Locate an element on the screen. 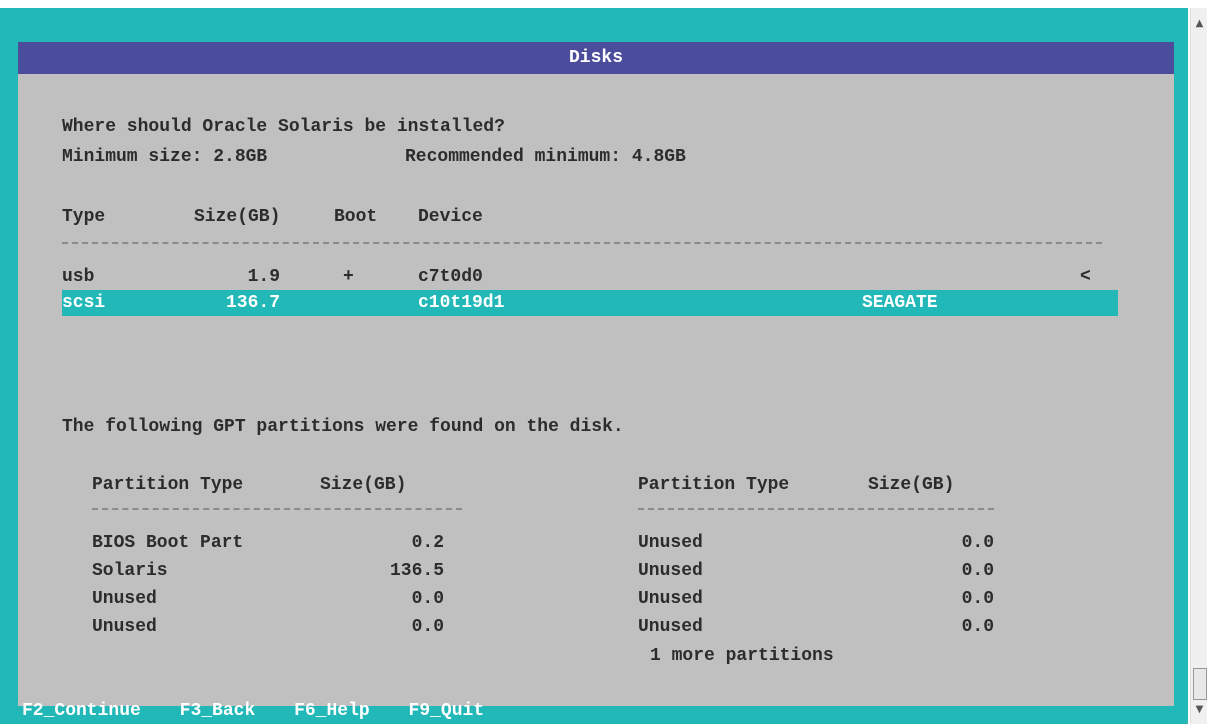 The image size is (1207, 724). disk-marker: < is located at coordinates (1085, 277).